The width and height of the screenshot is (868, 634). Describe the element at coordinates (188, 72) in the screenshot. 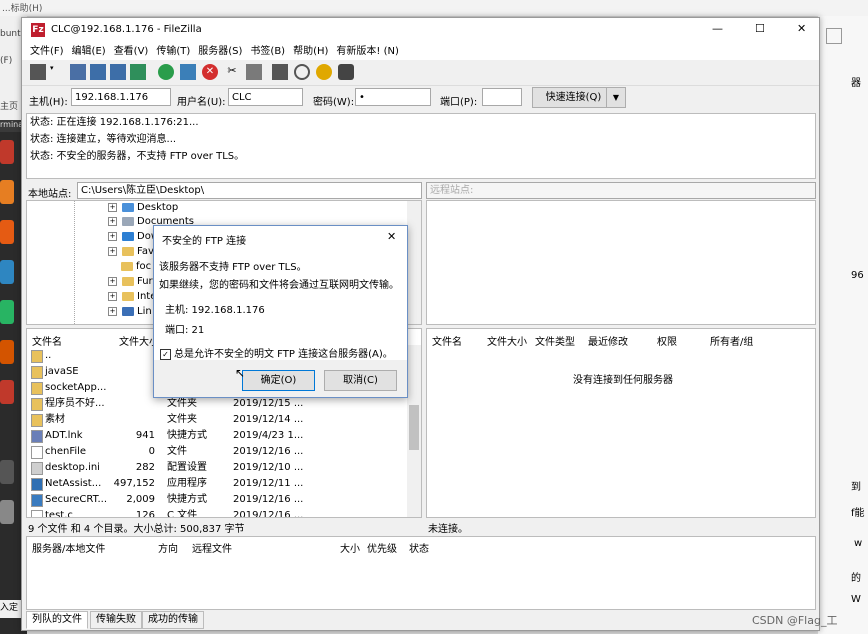

I see `process-queue-icon` at that location.